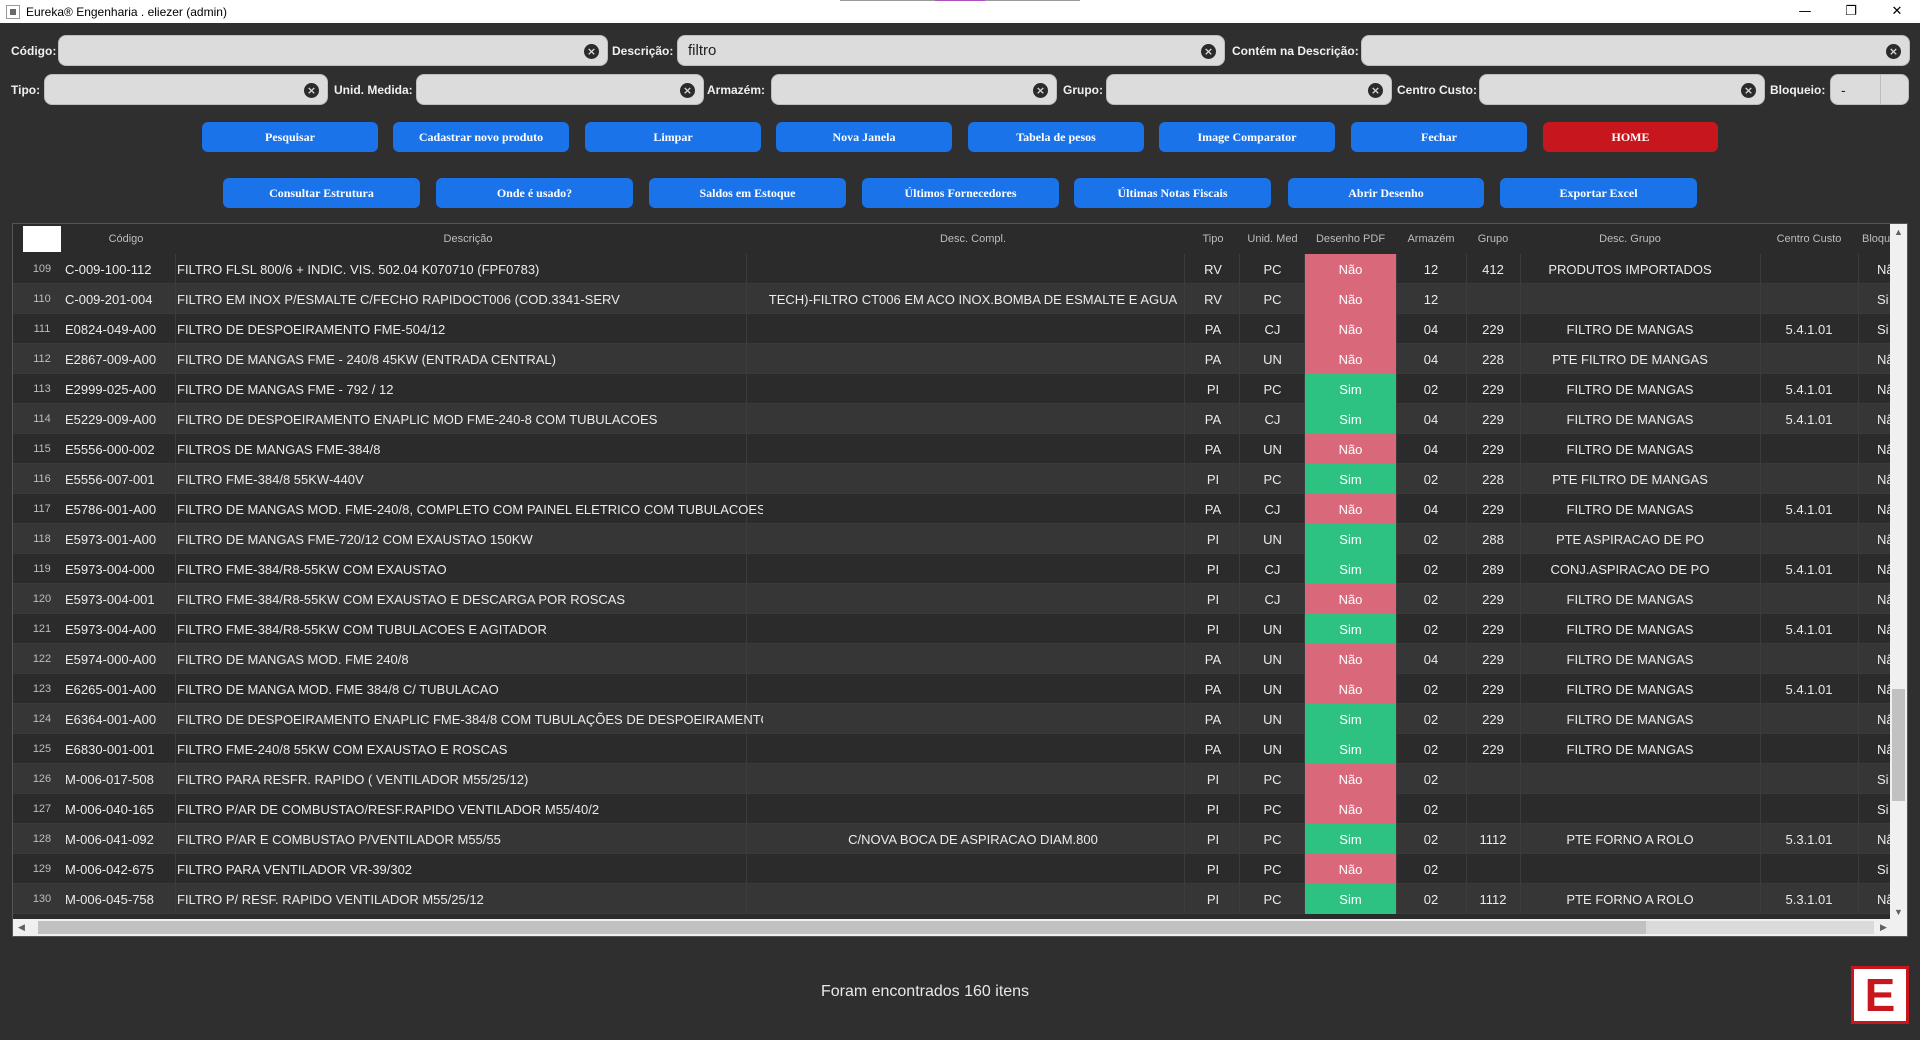 The height and width of the screenshot is (1040, 1920). What do you see at coordinates (21, 927) in the screenshot?
I see `scroll-left-icon: ◀` at bounding box center [21, 927].